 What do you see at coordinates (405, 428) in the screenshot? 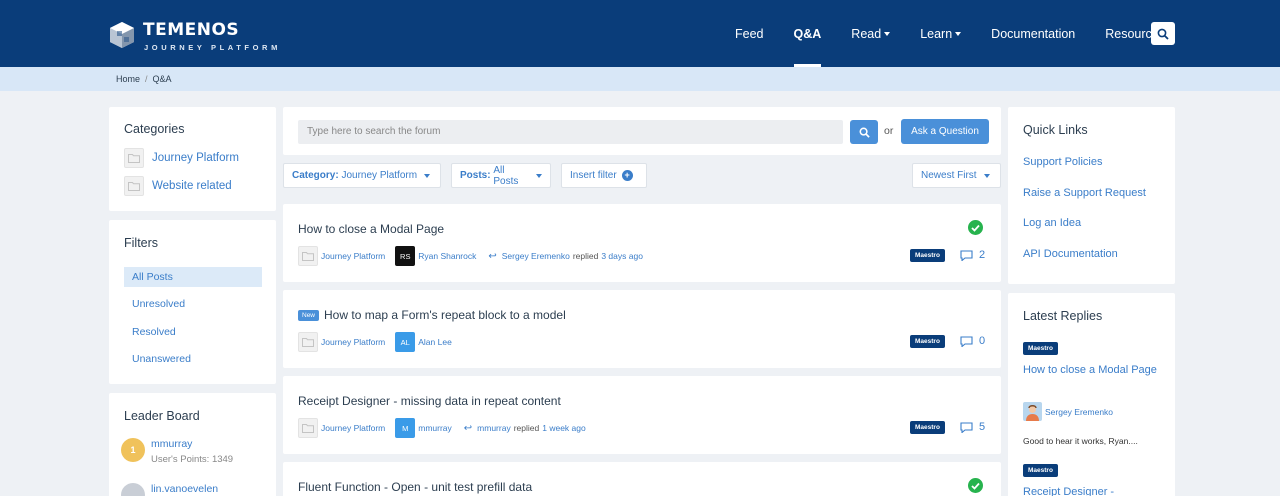
I see `avatar: M` at bounding box center [405, 428].